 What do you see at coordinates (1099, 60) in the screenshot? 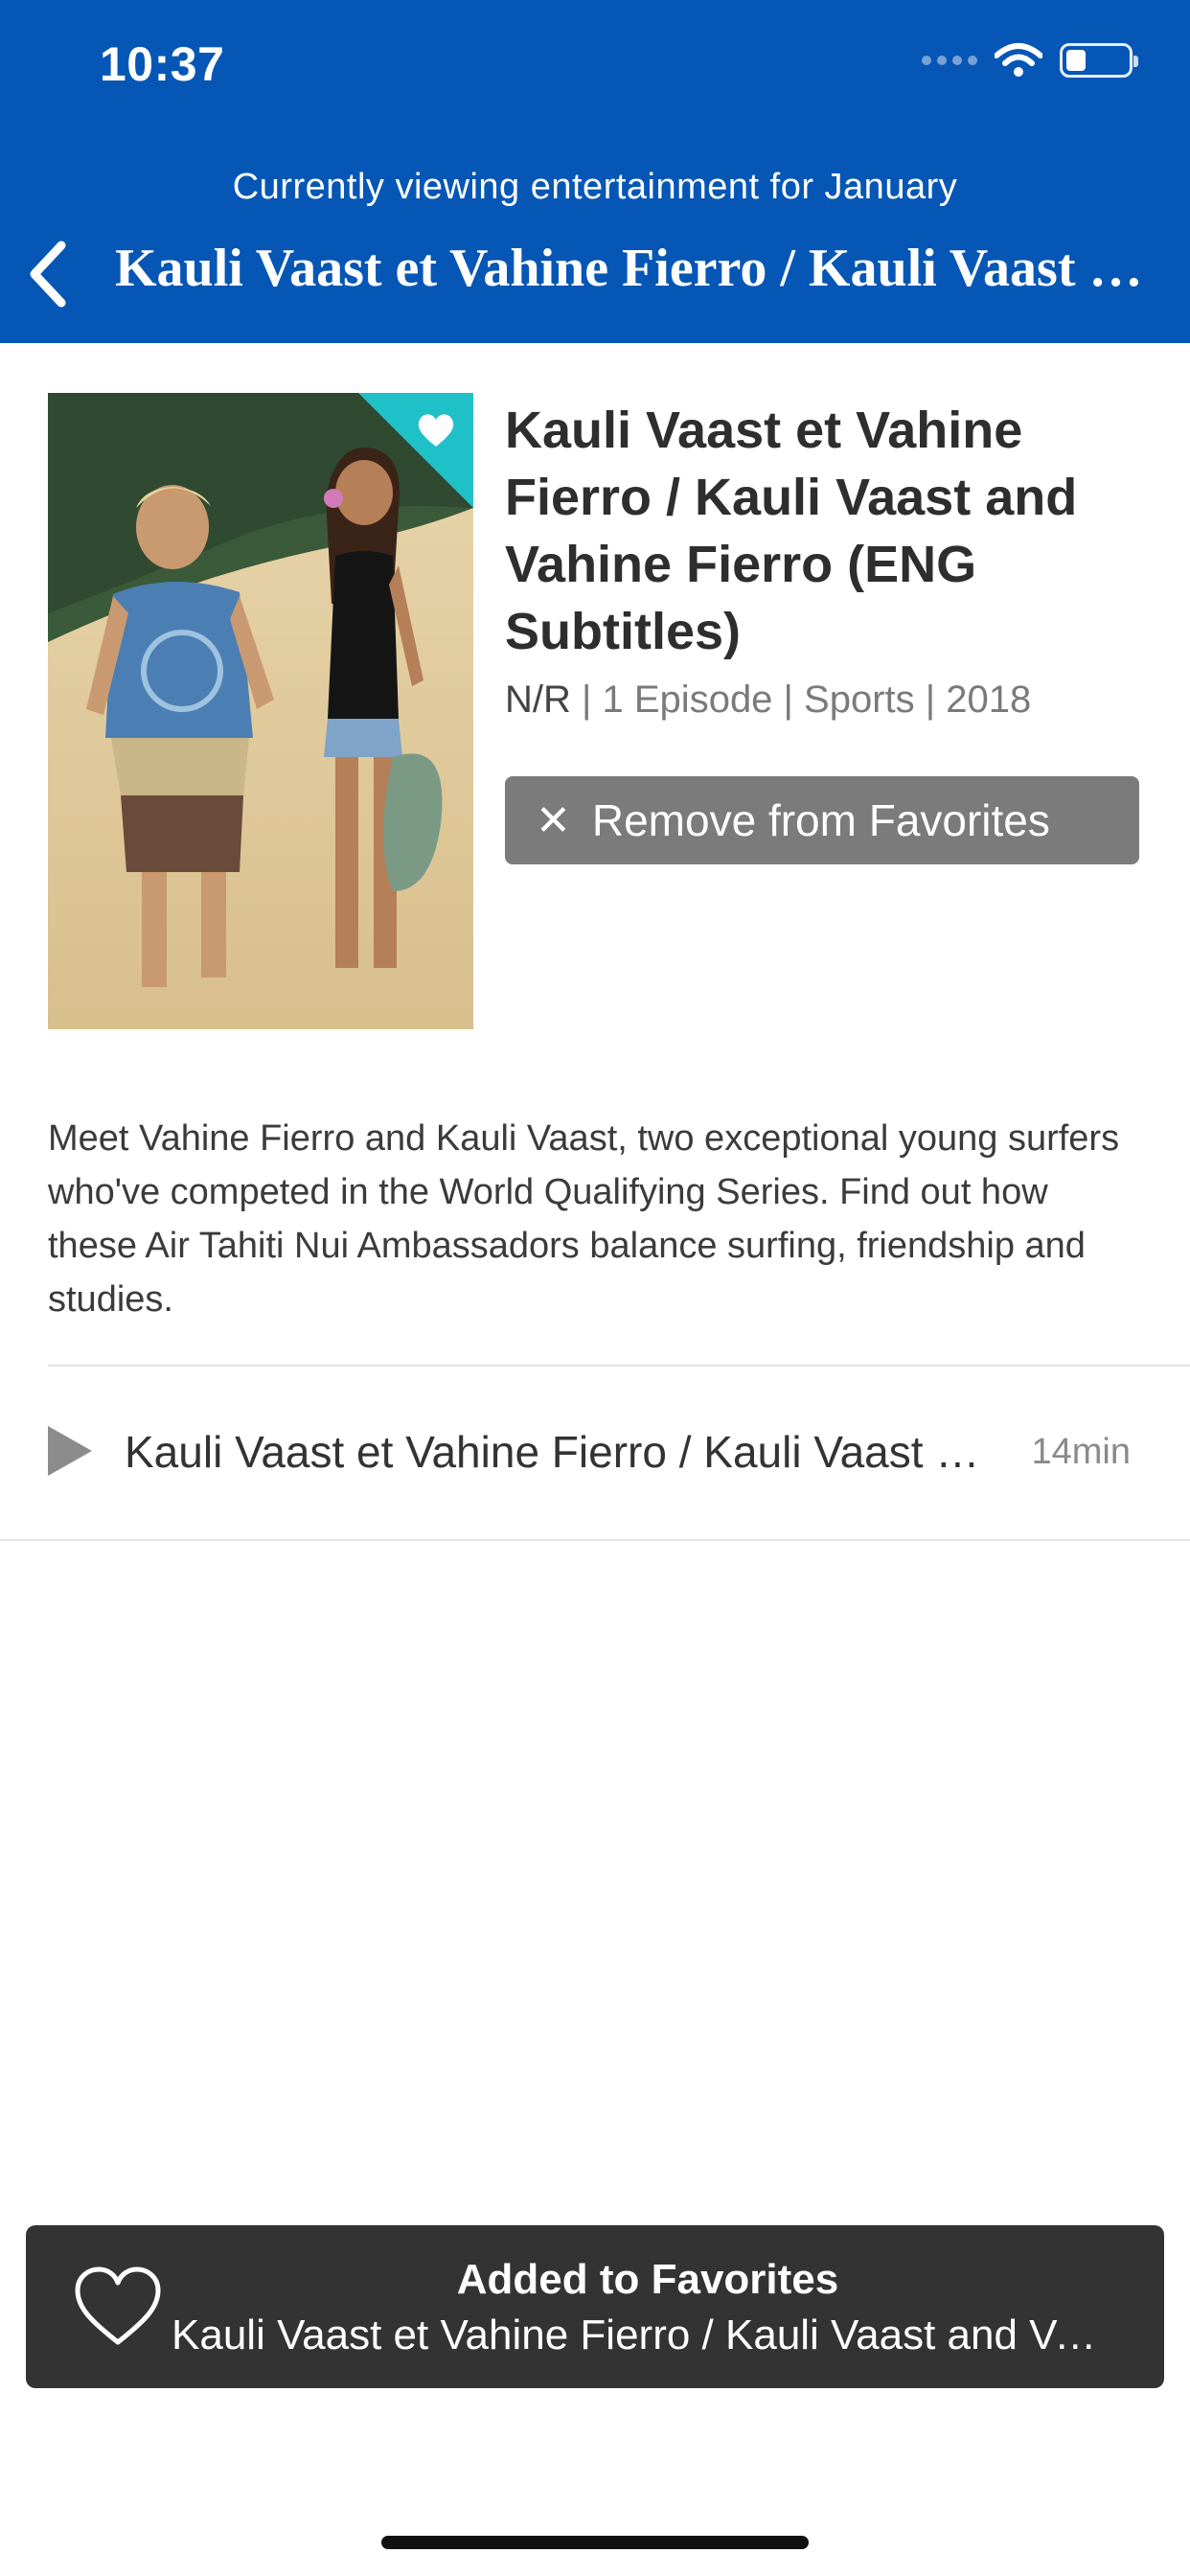
I see `battery-icon` at bounding box center [1099, 60].